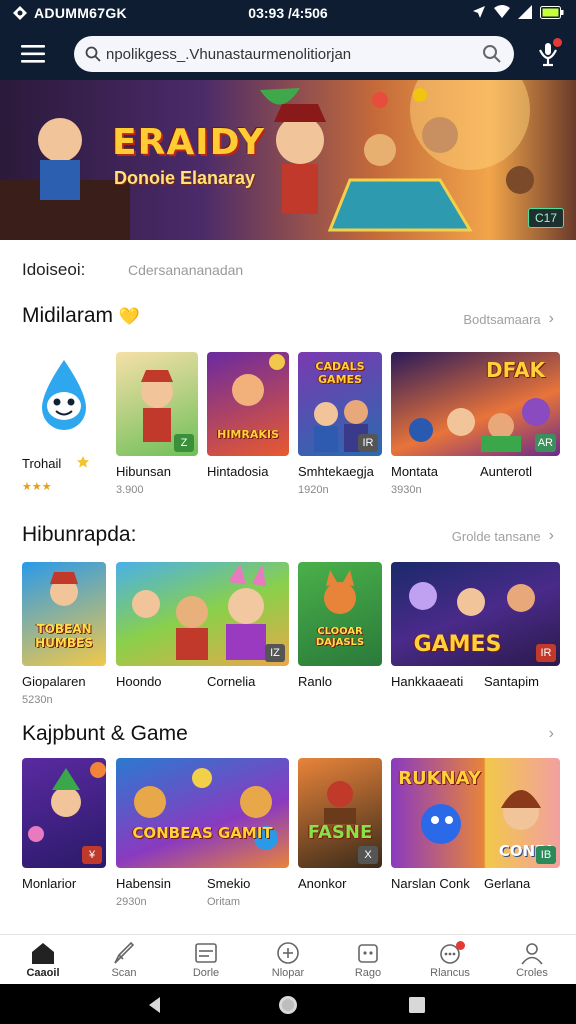  Describe the element at coordinates (288, 14) in the screenshot. I see `status-bar: ADUMM67GK 03:93 /4:506` at that location.